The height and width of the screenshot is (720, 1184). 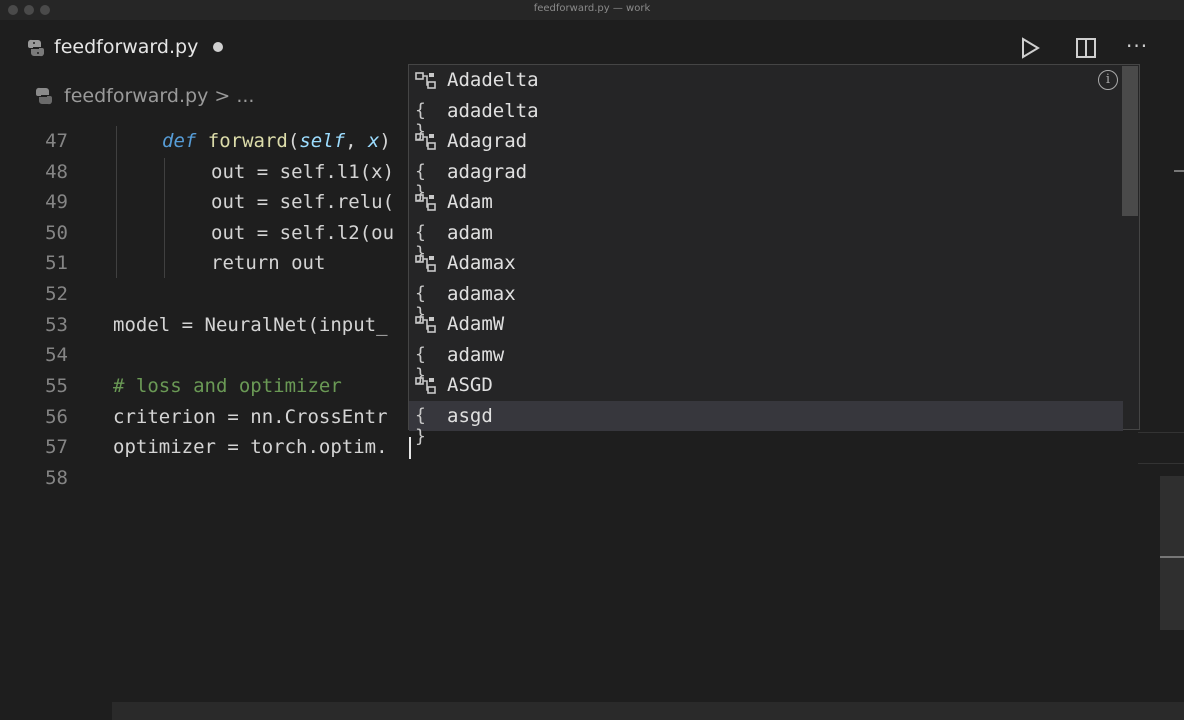 I want to click on minimap-slider, so click(x=1172, y=553).